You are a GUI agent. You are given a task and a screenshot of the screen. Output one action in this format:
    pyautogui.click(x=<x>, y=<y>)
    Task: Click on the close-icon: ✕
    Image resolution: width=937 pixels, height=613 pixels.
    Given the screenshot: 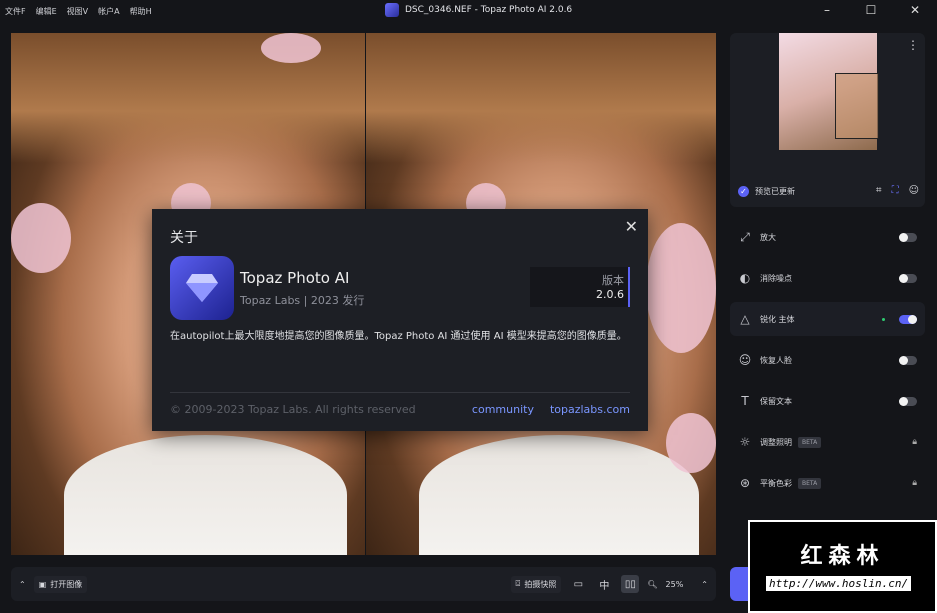 What is the action you would take?
    pyautogui.click(x=631, y=226)
    